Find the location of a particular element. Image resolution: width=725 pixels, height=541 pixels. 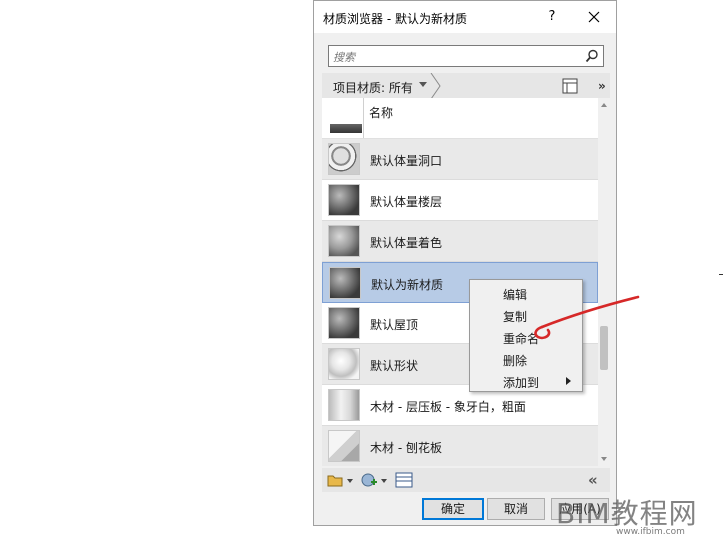

bottom-toolbar: « is located at coordinates (466, 480).